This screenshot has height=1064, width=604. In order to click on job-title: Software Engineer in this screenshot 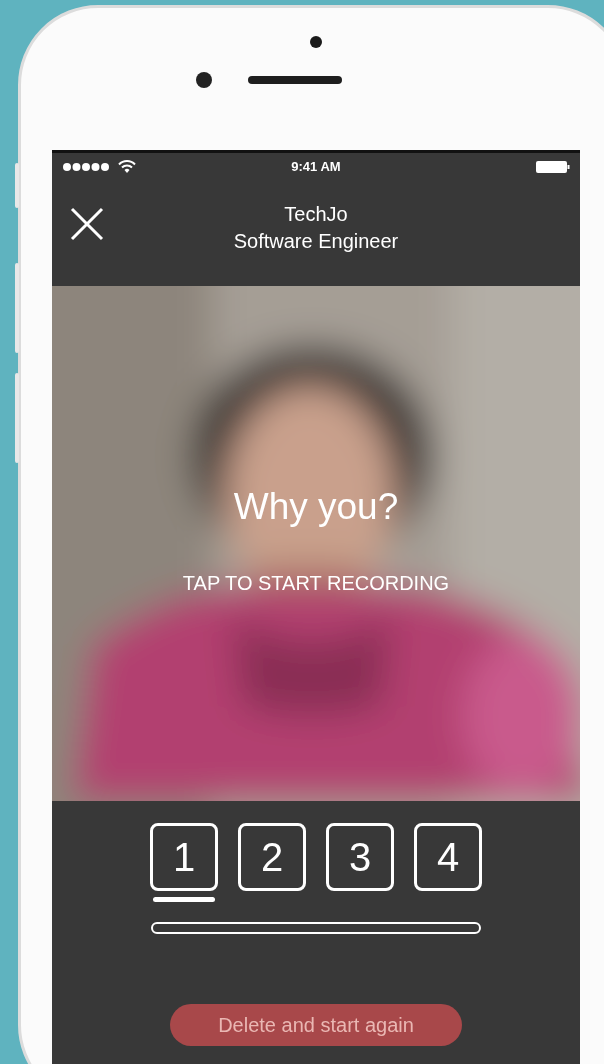, I will do `click(316, 241)`.